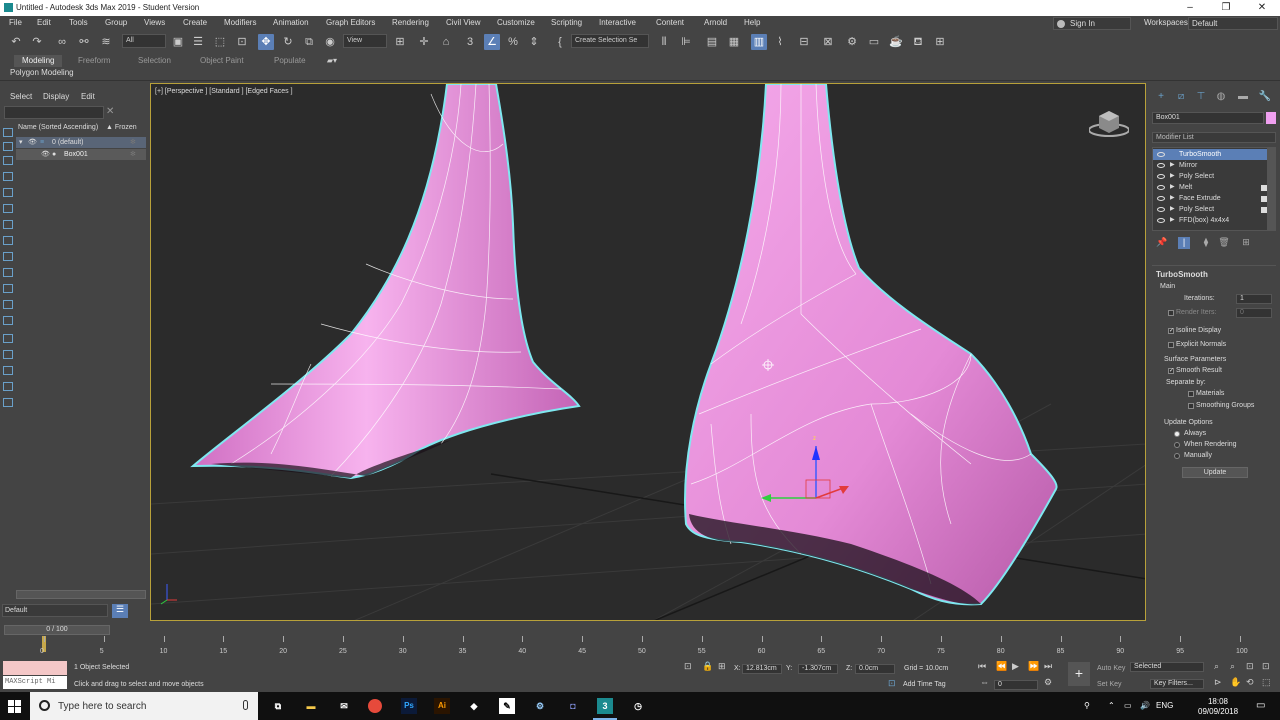 The width and height of the screenshot is (1280, 720). What do you see at coordinates (470, 42) in the screenshot?
I see `snaps-toggle-icon: 3` at bounding box center [470, 42].